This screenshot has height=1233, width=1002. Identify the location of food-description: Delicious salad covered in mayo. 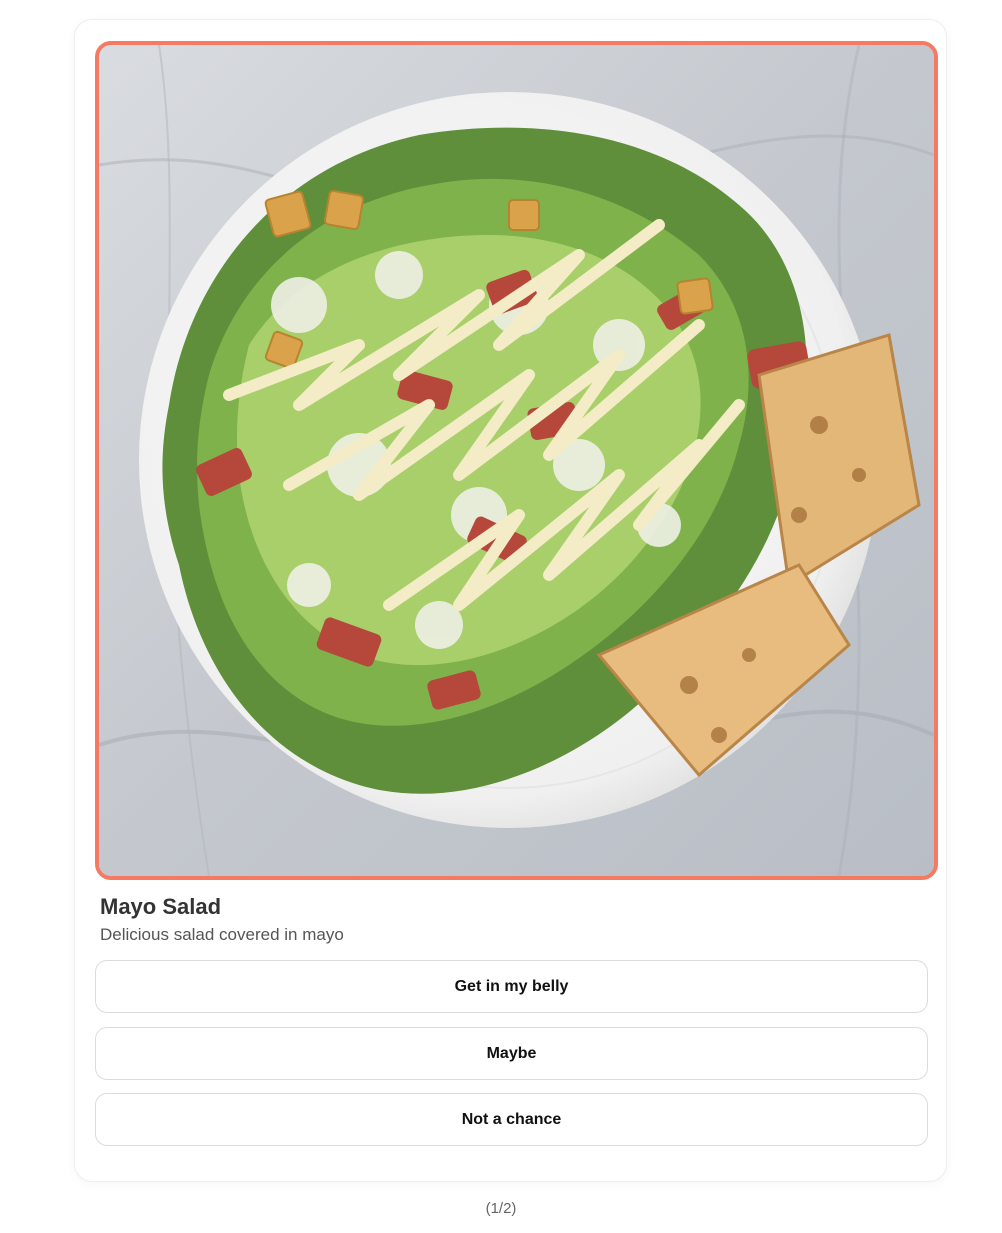
(222, 934).